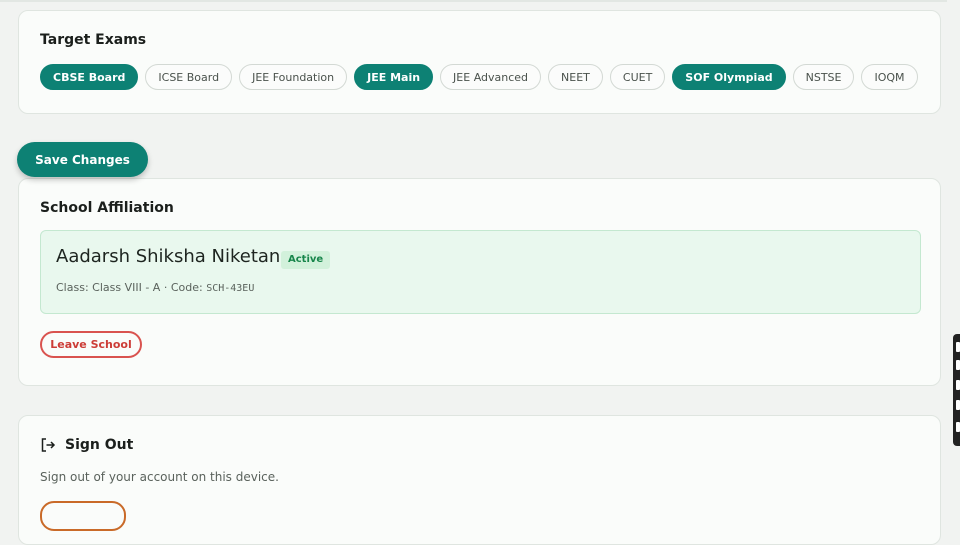 The height and width of the screenshot is (545, 960). I want to click on exam-chip-cuet: CUET, so click(637, 77).